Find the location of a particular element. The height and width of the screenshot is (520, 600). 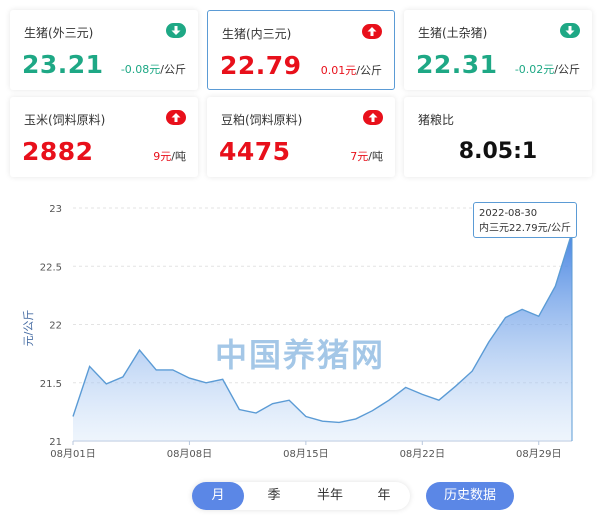

change-value: -0.08元 is located at coordinates (140, 69).